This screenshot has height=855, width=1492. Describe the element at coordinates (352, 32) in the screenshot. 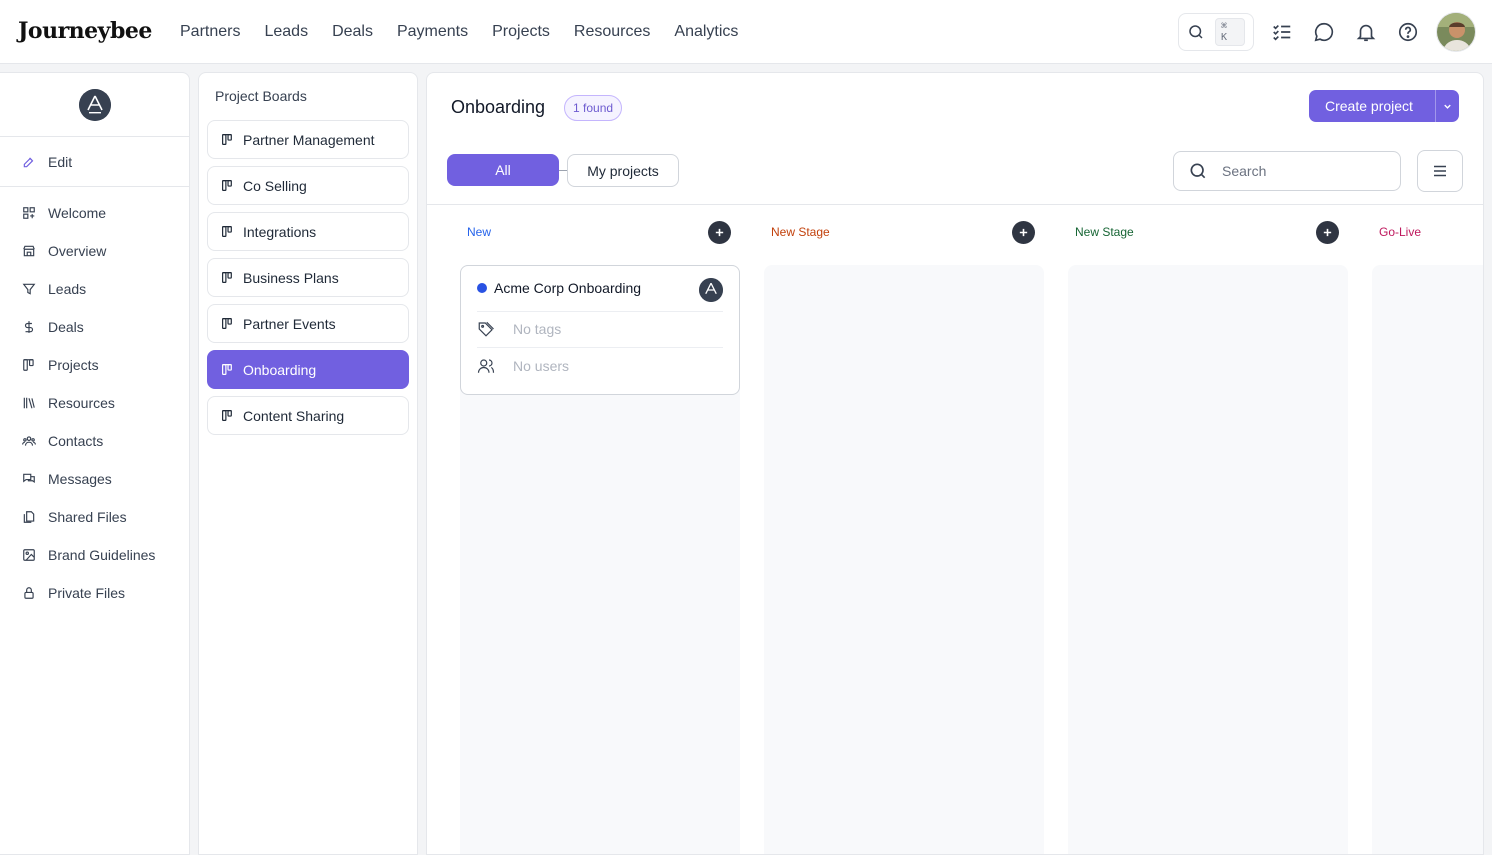

I see `nav-deals: Deals` at that location.